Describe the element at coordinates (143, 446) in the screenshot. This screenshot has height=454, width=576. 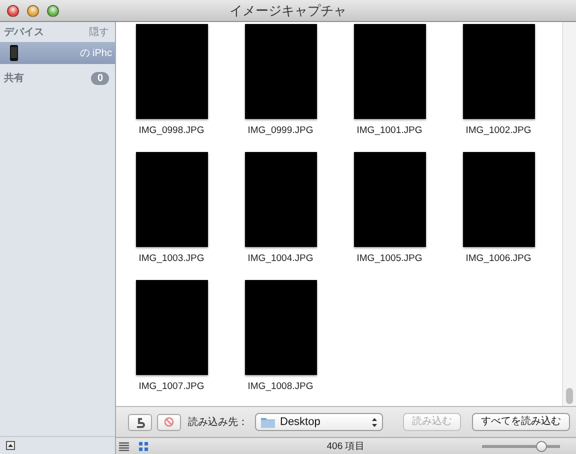
I see `grid-view-icon` at that location.